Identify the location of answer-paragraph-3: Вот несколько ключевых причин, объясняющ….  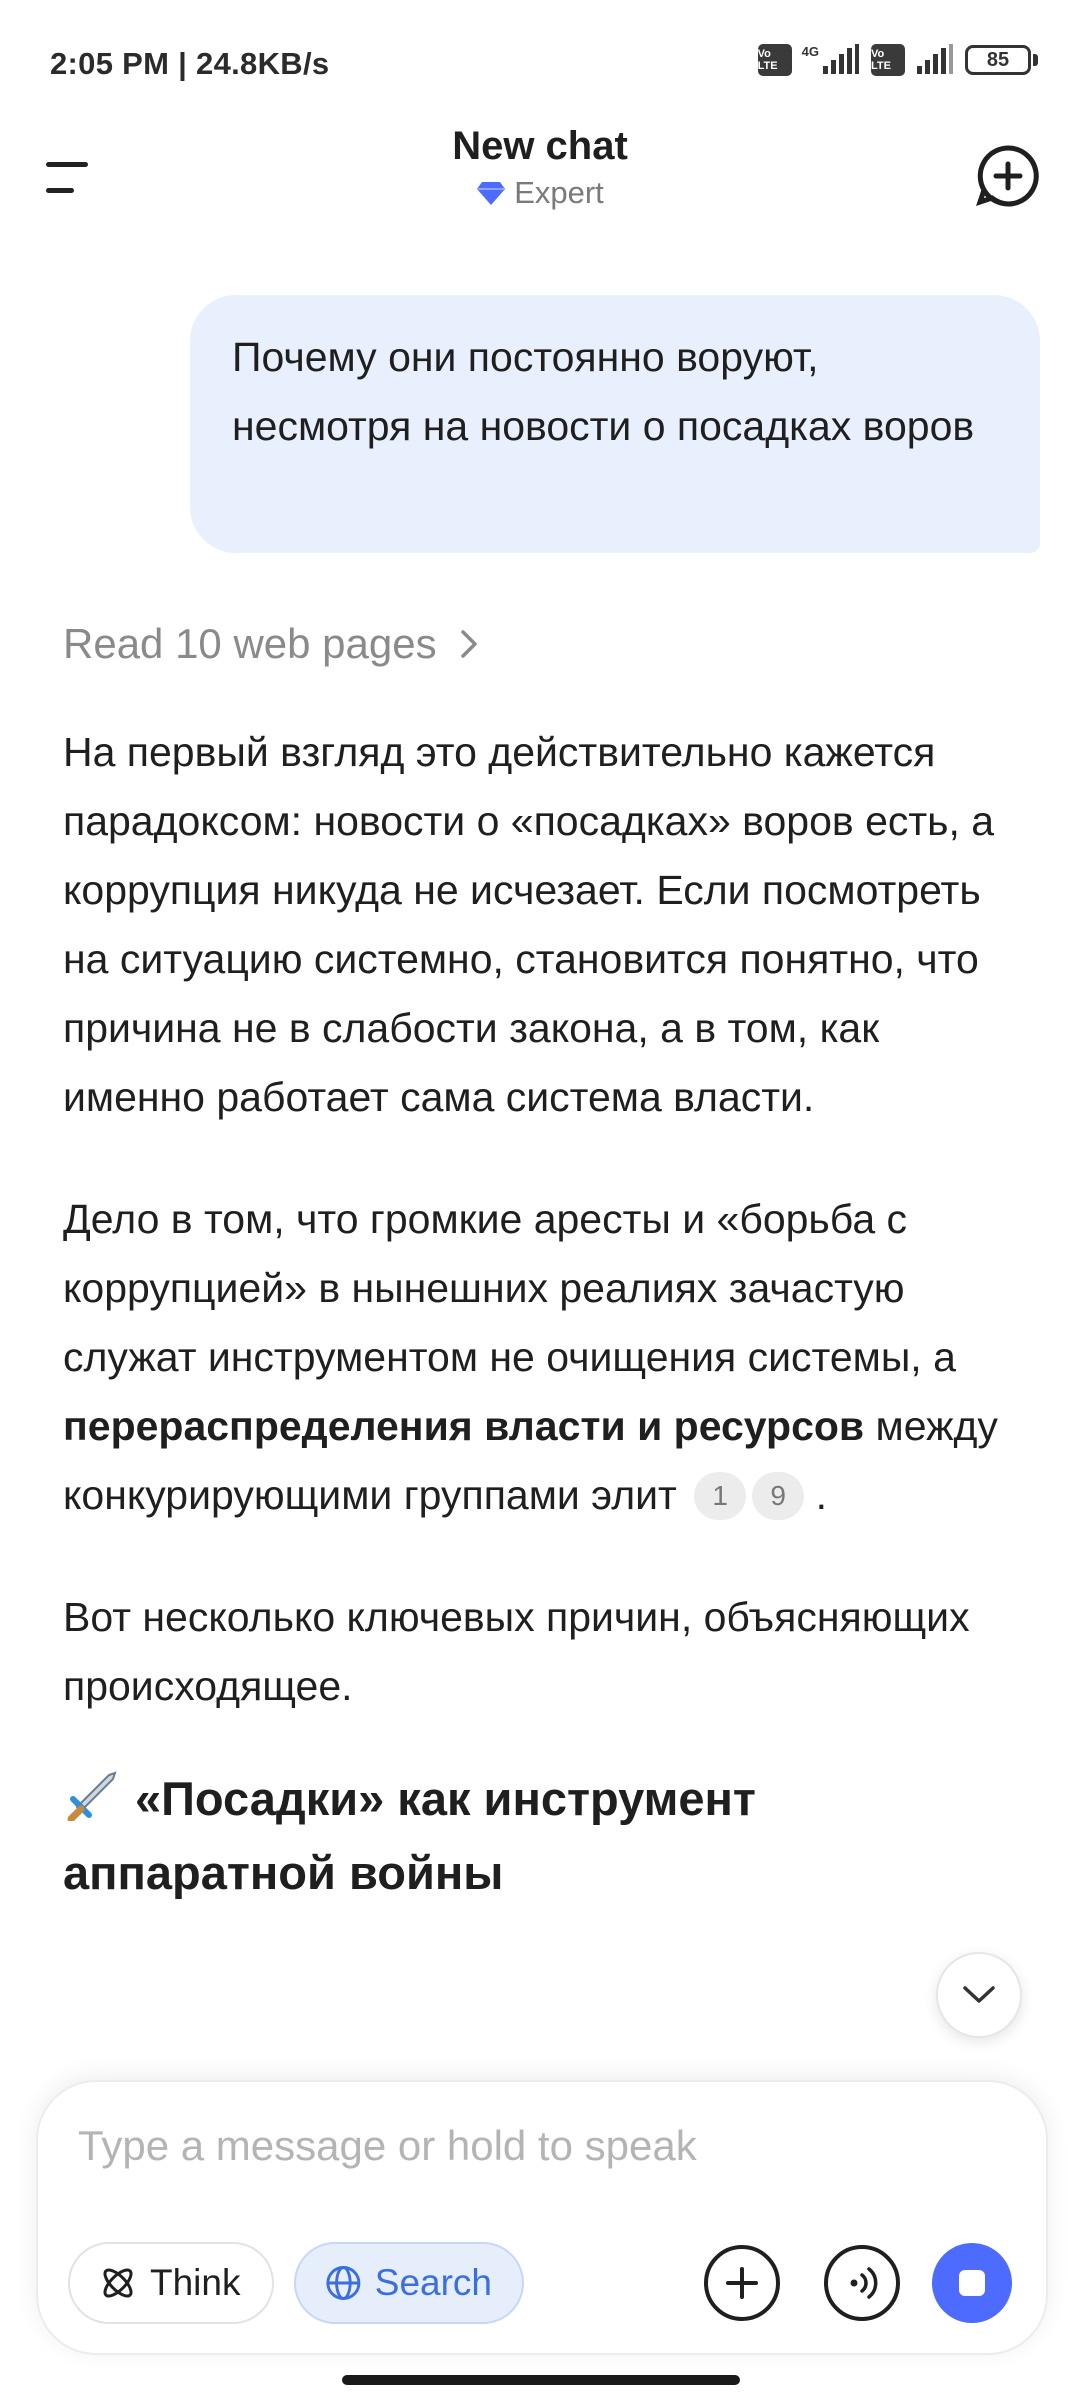
(516, 1651).